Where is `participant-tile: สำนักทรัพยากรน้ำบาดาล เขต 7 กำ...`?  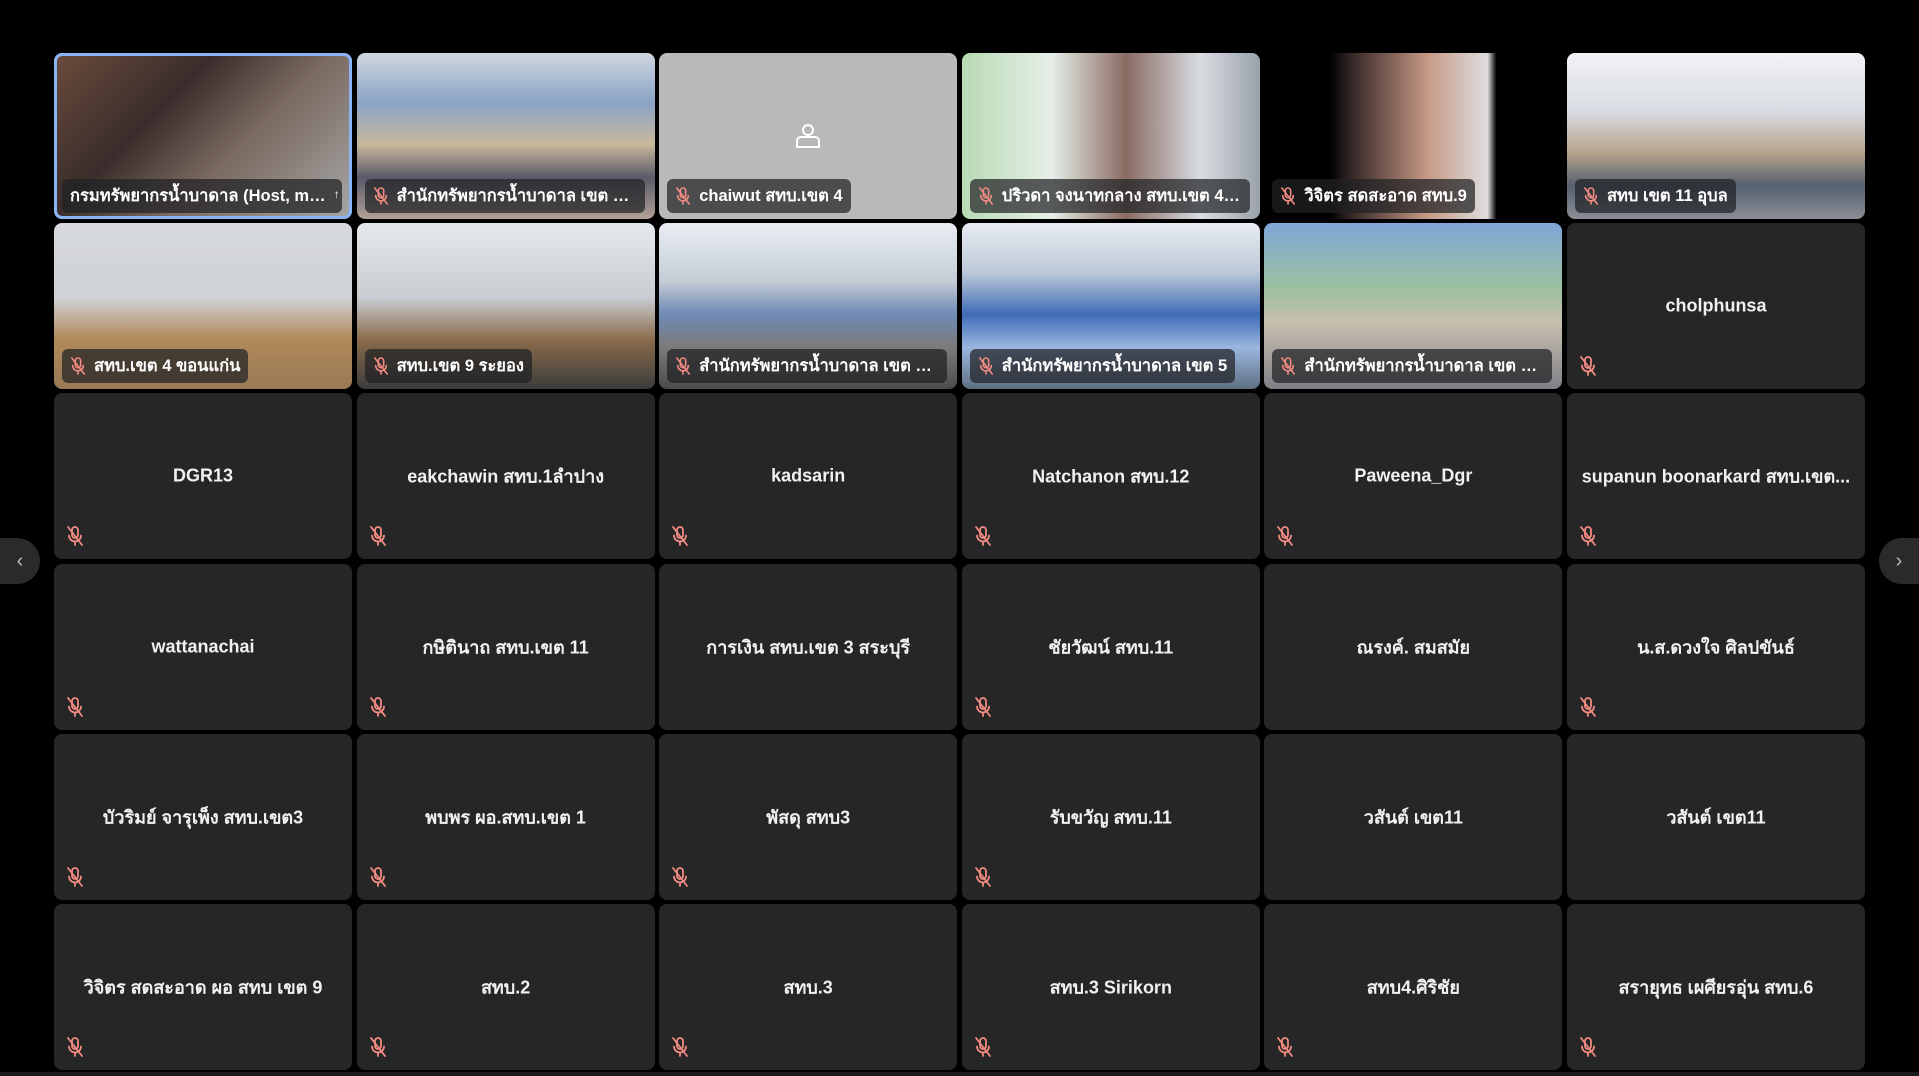 participant-tile: สำนักทรัพยากรน้ำบาดาล เขต 7 กำ... is located at coordinates (1413, 306).